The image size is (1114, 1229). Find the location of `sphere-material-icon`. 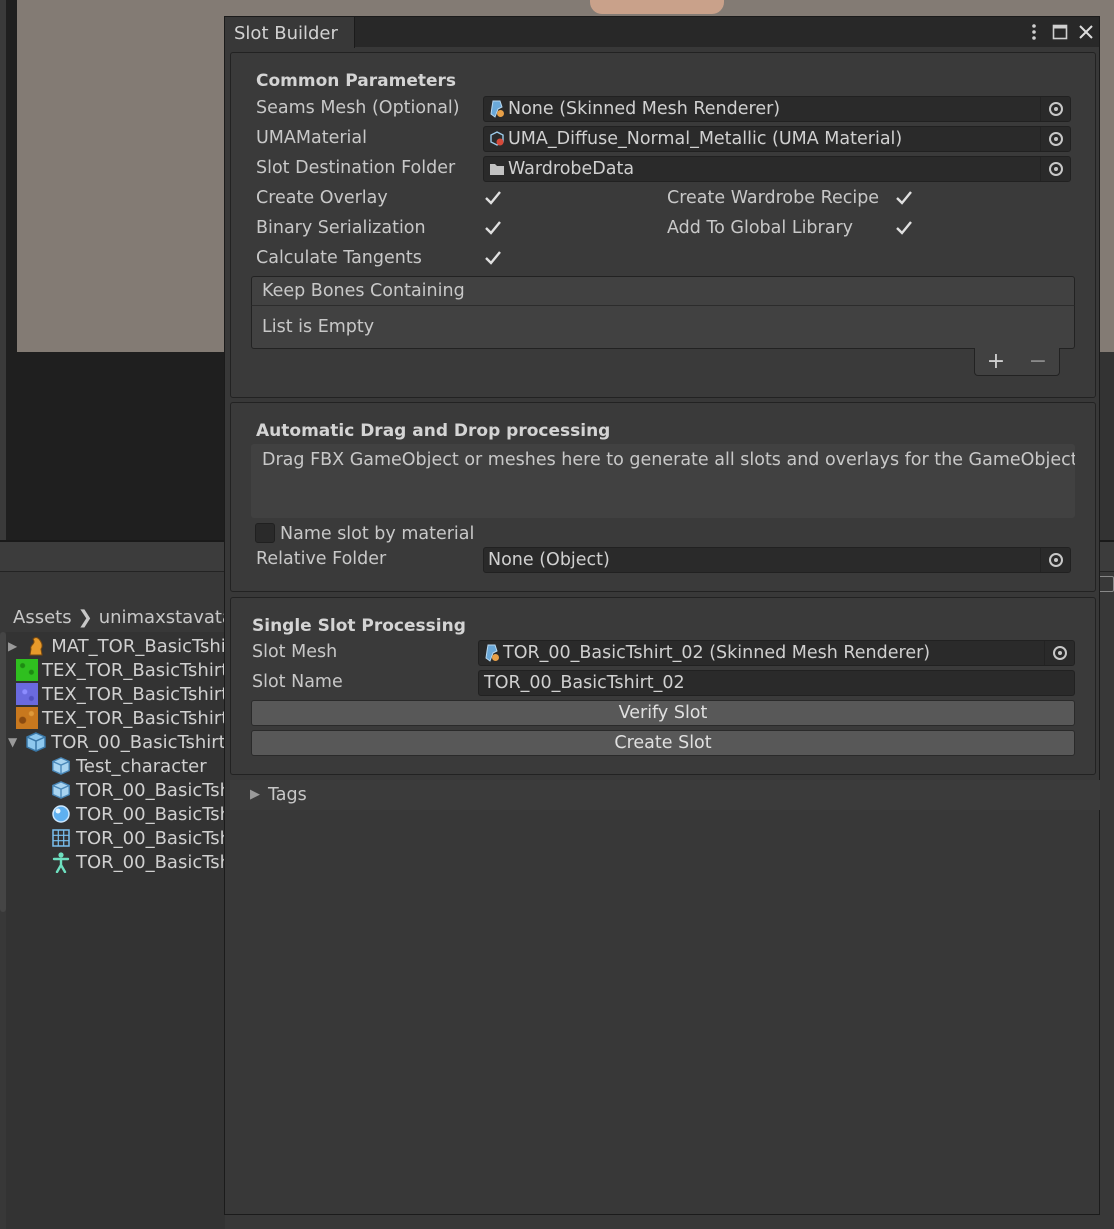

sphere-material-icon is located at coordinates (61, 814).